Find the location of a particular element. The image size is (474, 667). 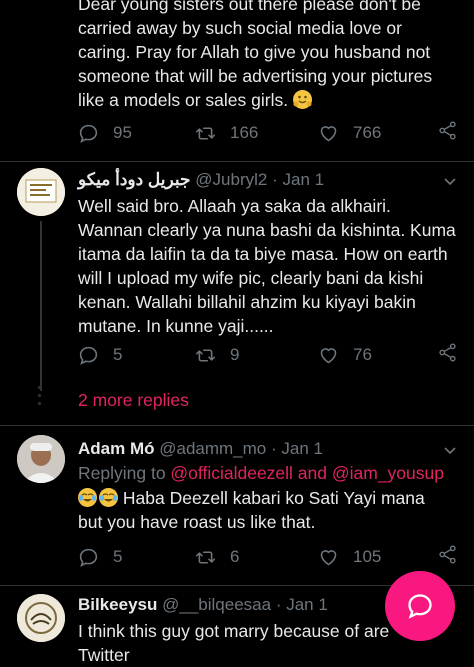

more-replies-link: 2 more replies is located at coordinates (133, 400).